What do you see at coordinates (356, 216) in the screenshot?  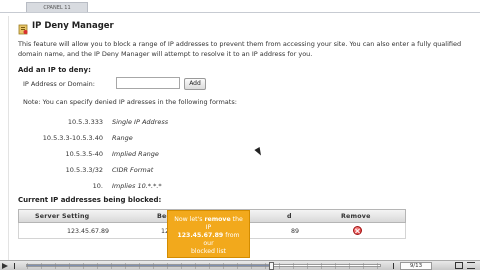 I see `column-remove: Remove` at bounding box center [356, 216].